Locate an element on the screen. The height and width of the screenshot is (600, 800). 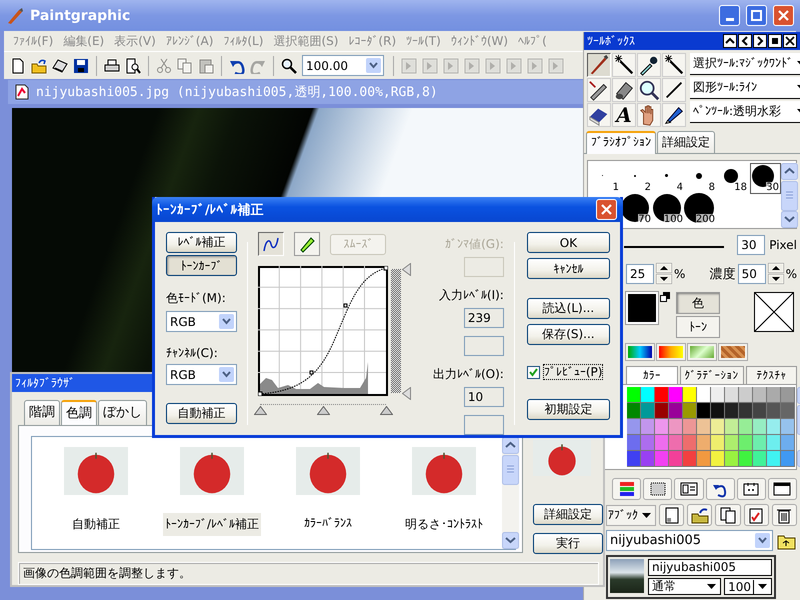
color-palette is located at coordinates (711, 427).